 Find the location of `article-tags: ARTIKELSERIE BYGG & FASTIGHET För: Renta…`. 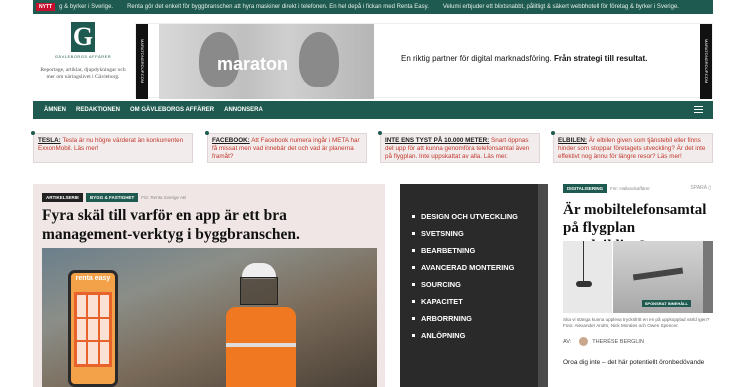

article-tags: ARTIKELSERIE BYGG & FASTIGHET För: Renta… is located at coordinates (114, 197).